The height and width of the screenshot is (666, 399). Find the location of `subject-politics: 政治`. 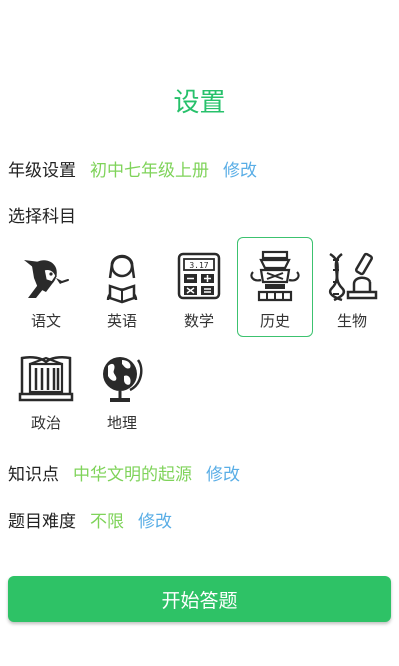

subject-politics: 政治 is located at coordinates (46, 390).